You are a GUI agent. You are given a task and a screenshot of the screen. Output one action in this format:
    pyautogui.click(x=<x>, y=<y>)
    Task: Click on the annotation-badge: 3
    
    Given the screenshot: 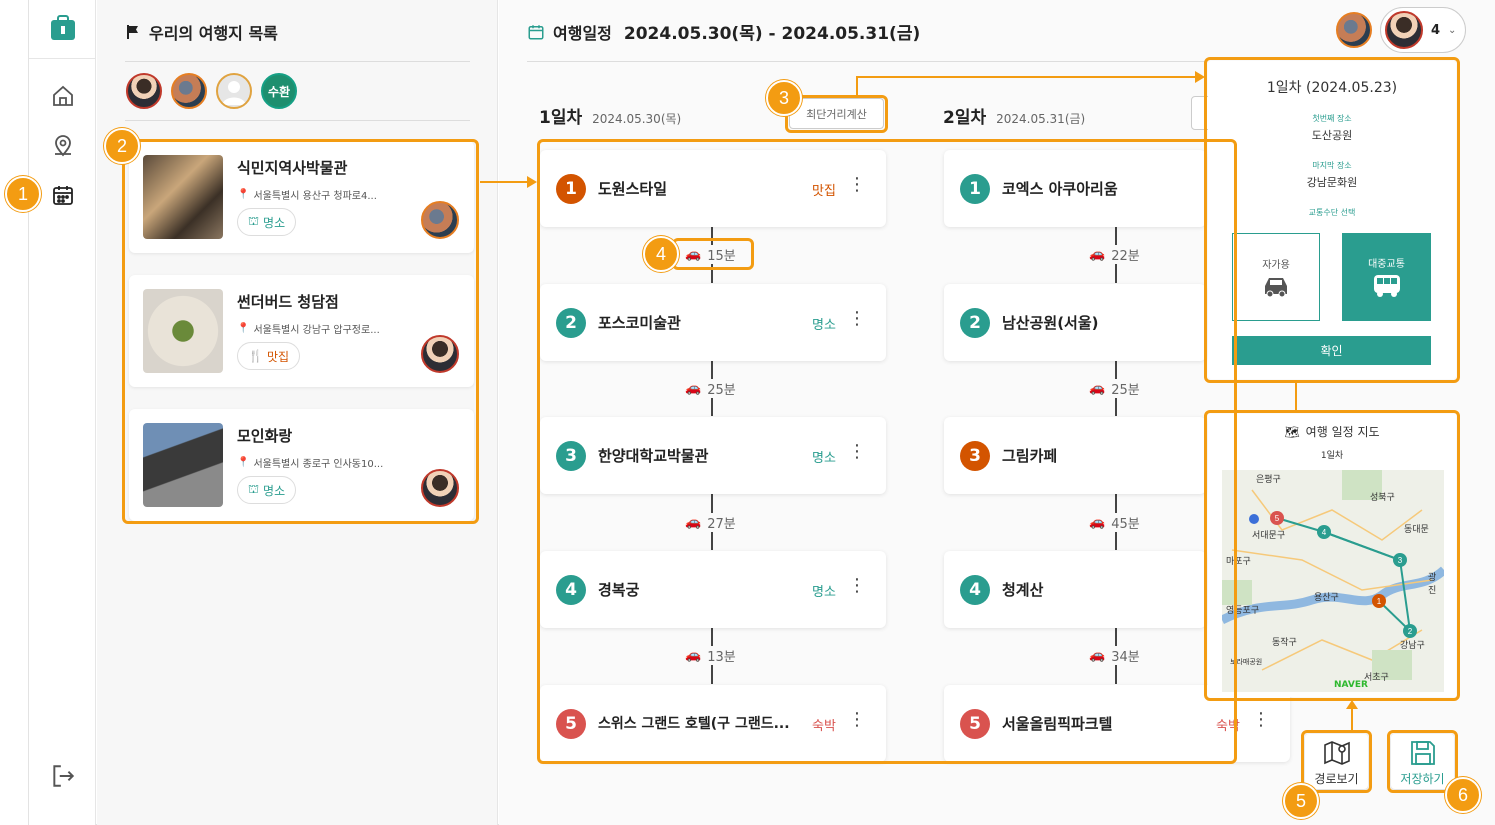 What is the action you would take?
    pyautogui.click(x=784, y=98)
    